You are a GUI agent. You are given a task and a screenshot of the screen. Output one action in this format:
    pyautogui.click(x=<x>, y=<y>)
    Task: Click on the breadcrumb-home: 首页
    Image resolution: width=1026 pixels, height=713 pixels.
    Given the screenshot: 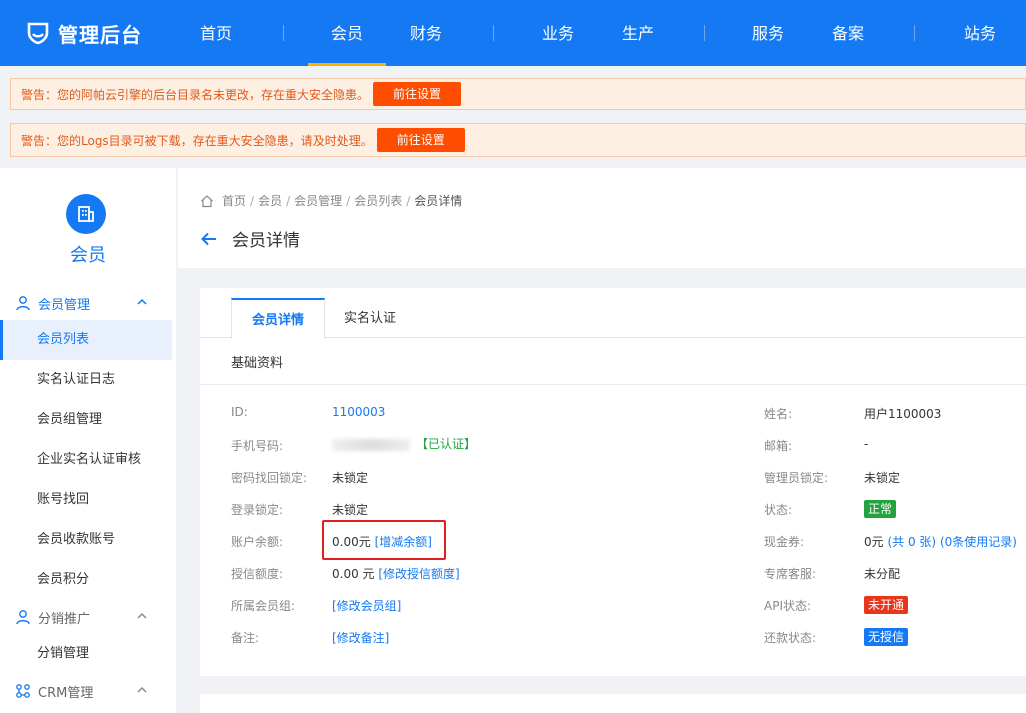 What is the action you would take?
    pyautogui.click(x=234, y=200)
    